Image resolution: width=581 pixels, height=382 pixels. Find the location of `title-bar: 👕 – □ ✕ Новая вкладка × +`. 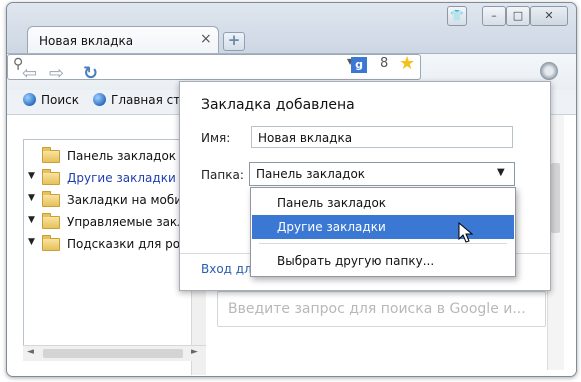

title-bar: 👕 – □ ✕ Новая вкладка × + is located at coordinates (291, 28).